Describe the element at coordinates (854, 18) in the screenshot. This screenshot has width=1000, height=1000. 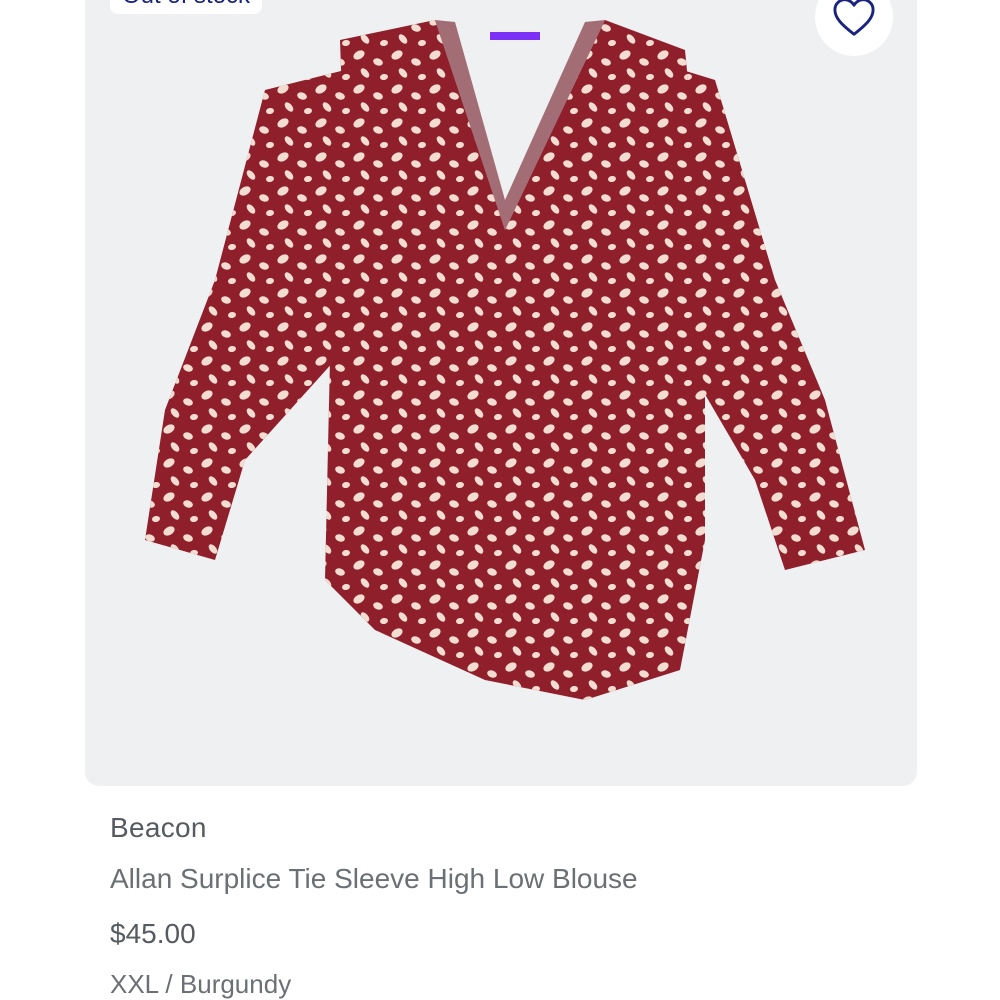
I see `heart-outline-icon` at that location.